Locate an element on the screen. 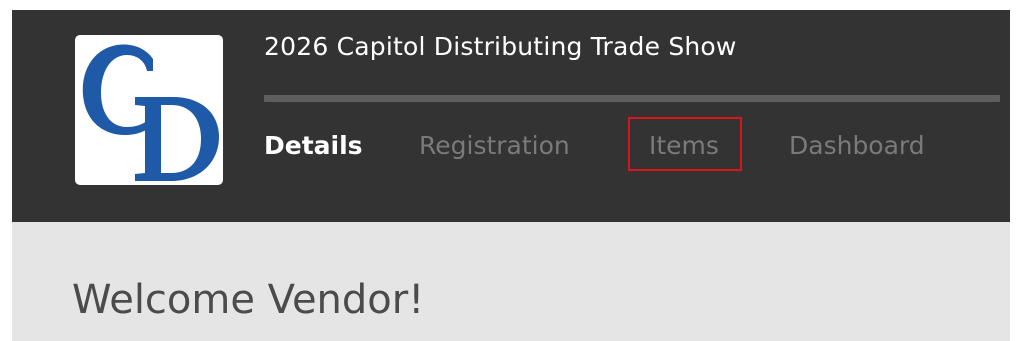 This screenshot has height=341, width=1022. items-tab-highlight is located at coordinates (685, 144).